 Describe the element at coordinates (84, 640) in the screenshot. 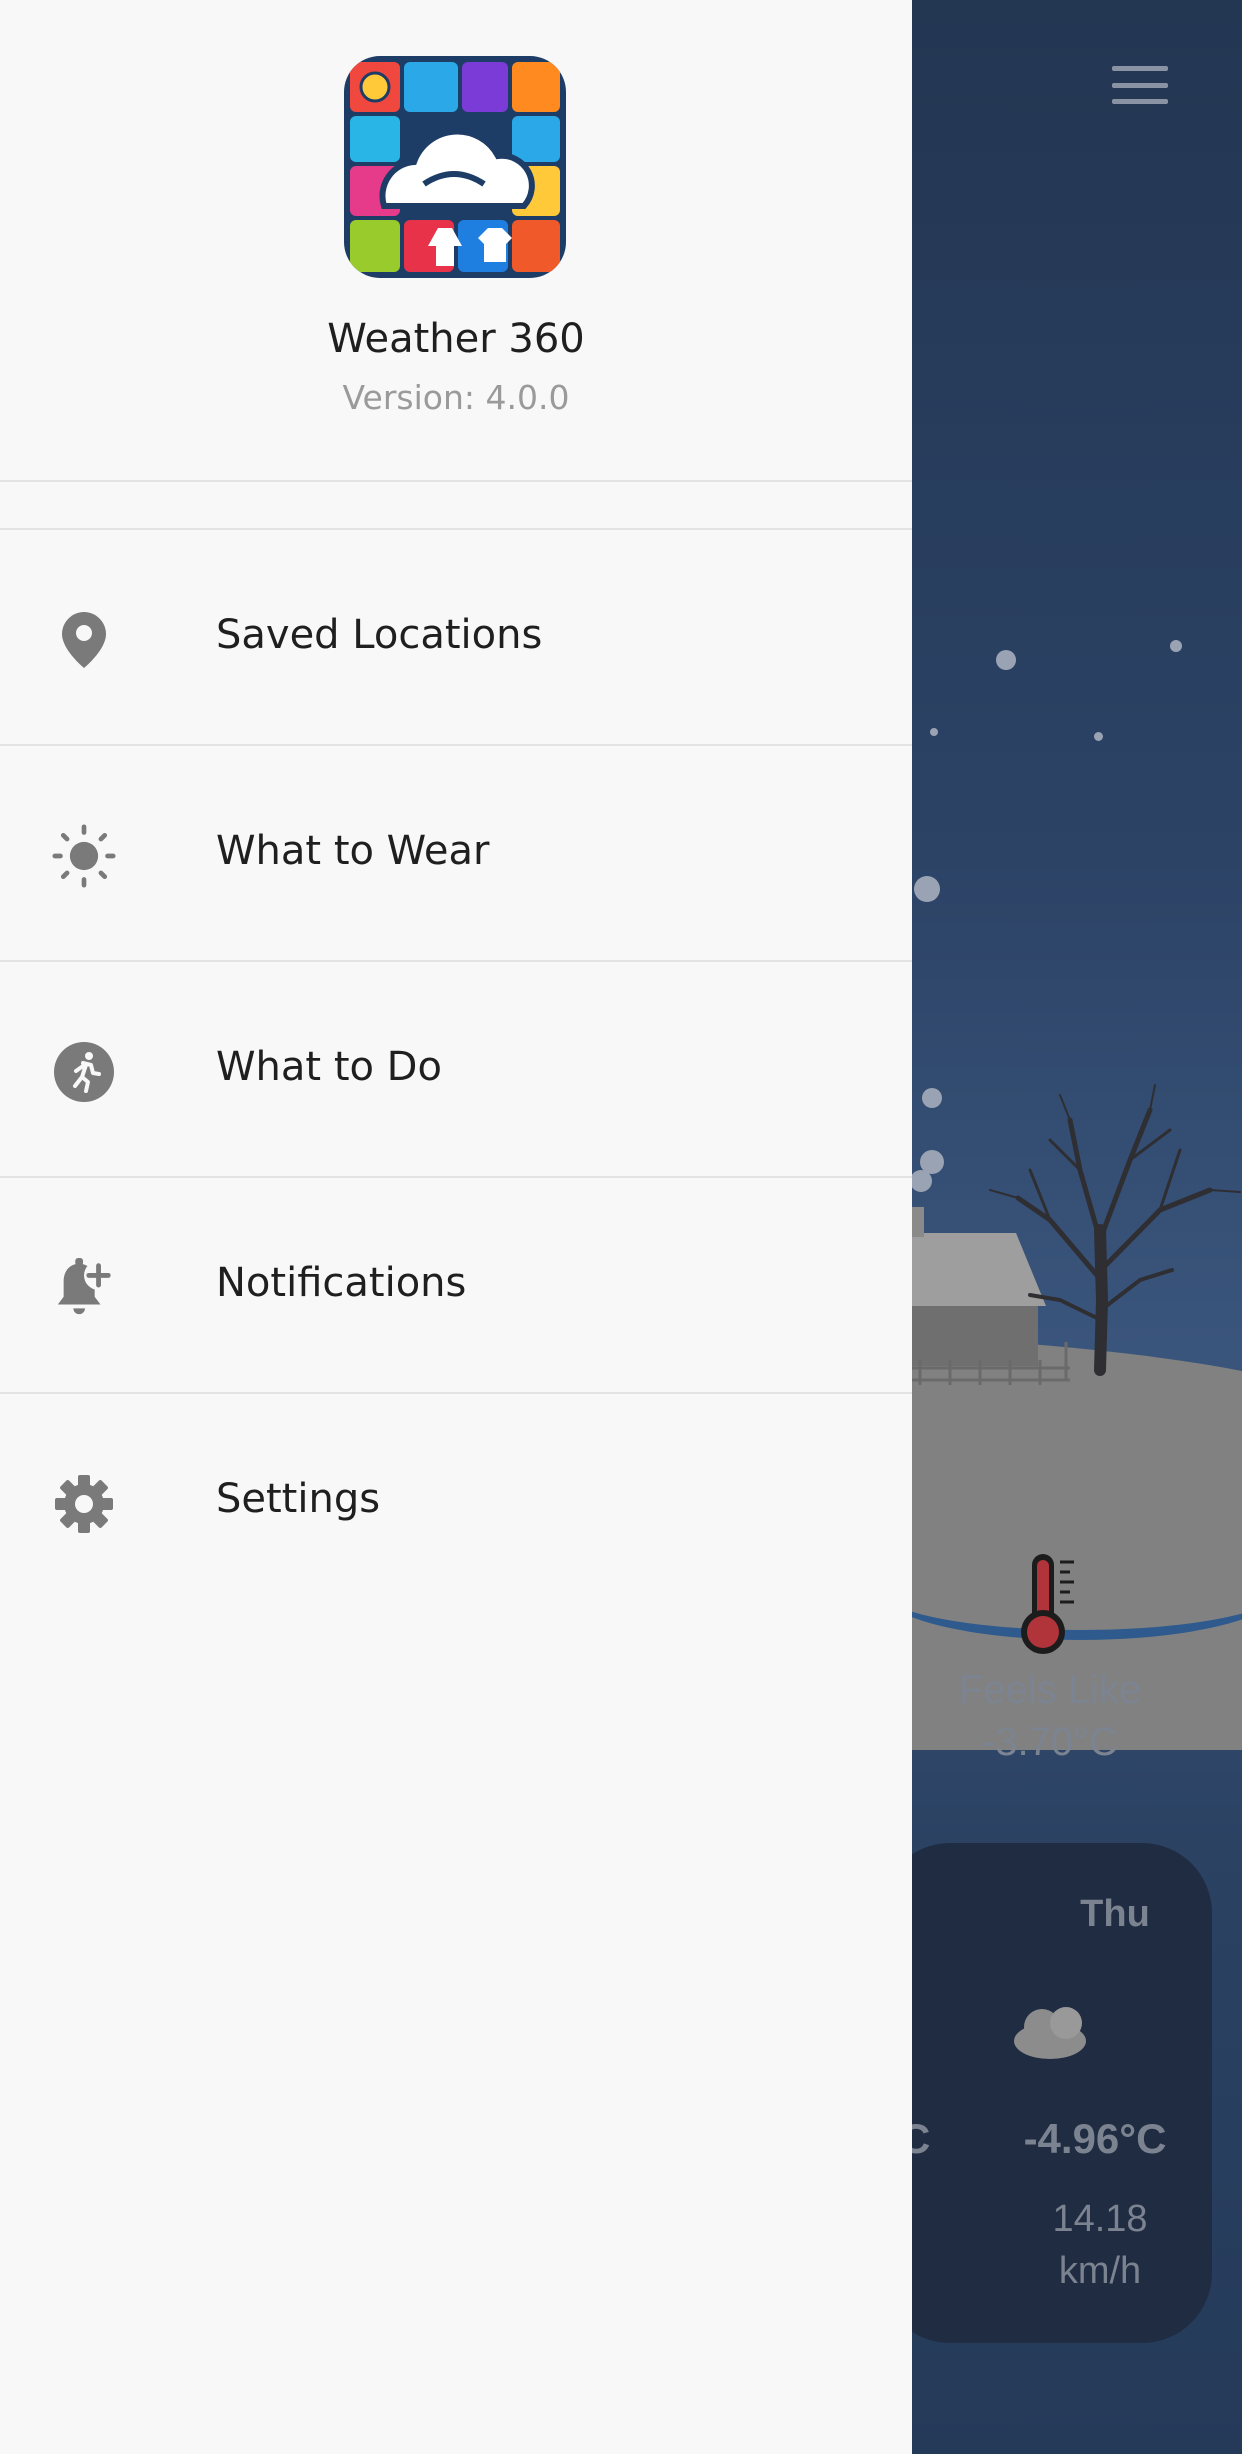

I see `location-pin-icon` at that location.